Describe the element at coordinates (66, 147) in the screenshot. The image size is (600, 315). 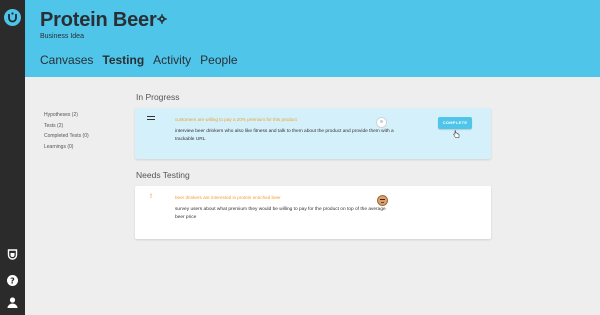
I see `sidebar-item-learnings: Learnings (0)` at that location.